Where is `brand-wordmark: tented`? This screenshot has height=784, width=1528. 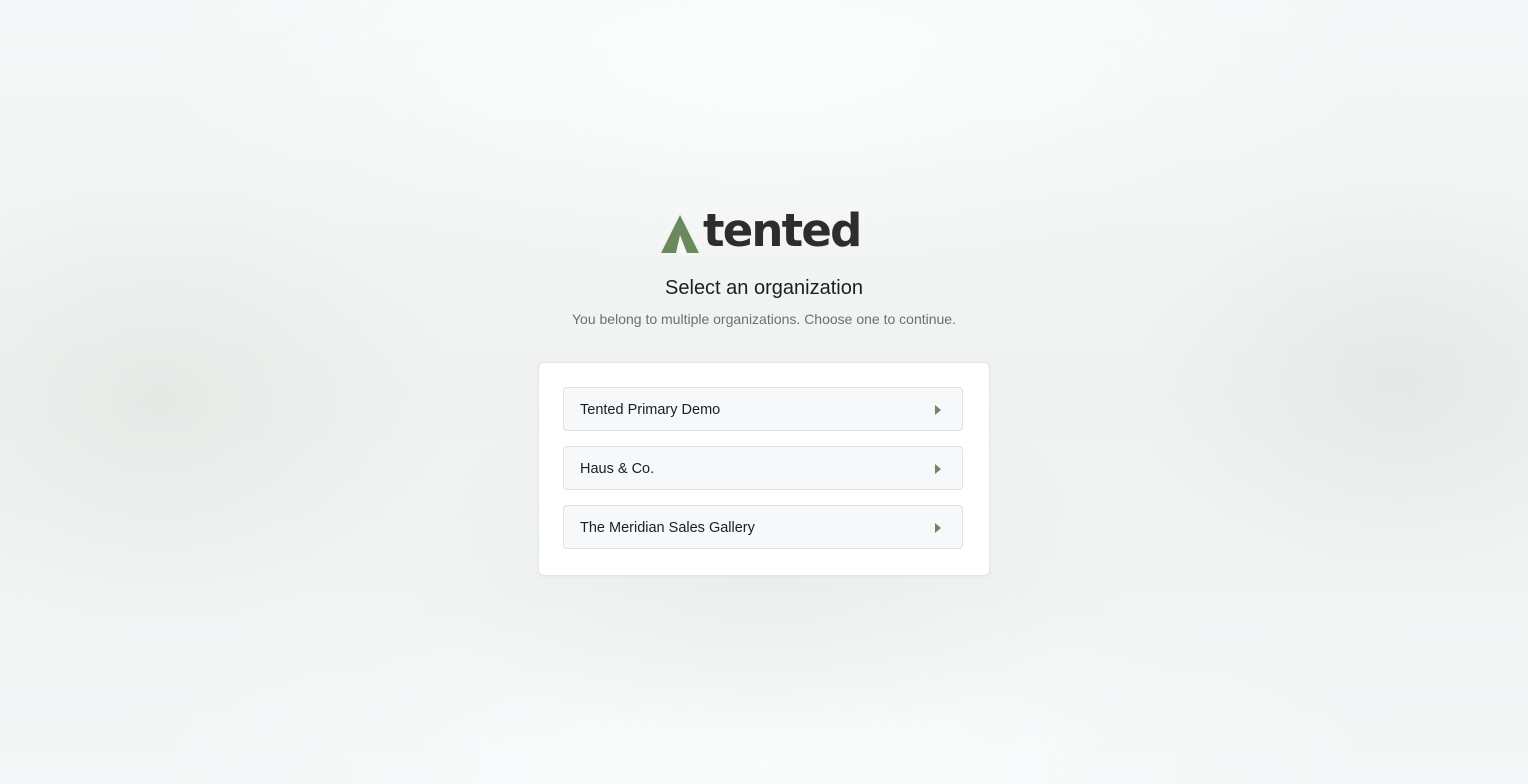
brand-wordmark: tented is located at coordinates (782, 230).